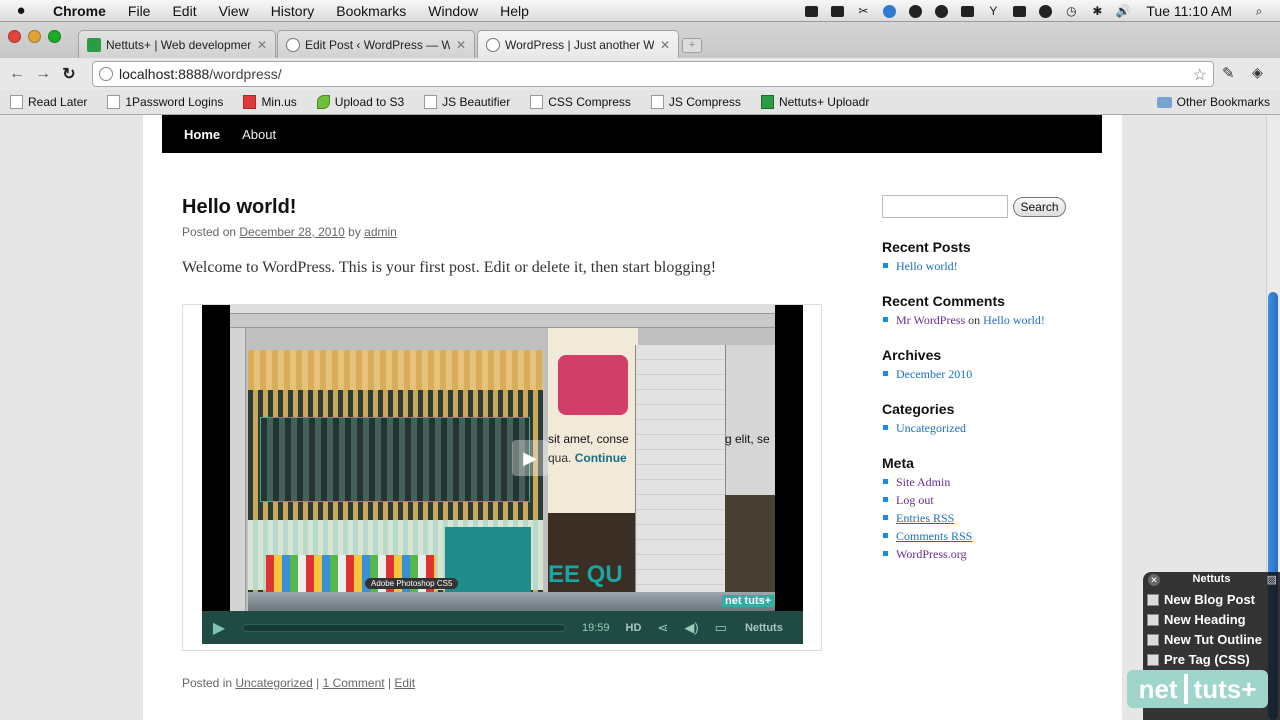 Image resolution: width=1280 pixels, height=720 pixels. Describe the element at coordinates (184, 11) in the screenshot. I see `menu-edit: Edit` at that location.